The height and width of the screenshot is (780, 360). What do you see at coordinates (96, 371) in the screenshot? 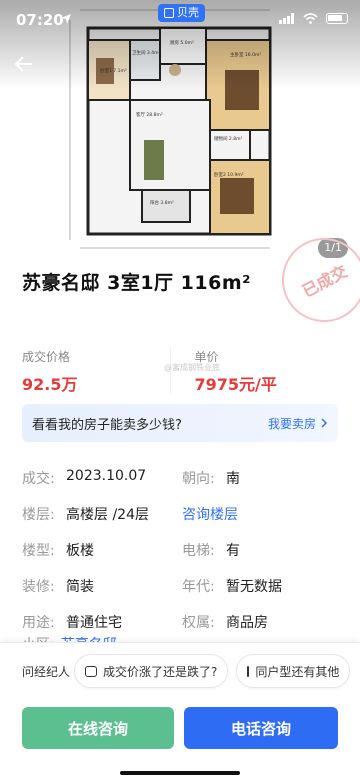
I see `deal-price: 成交价格 92.5万` at bounding box center [96, 371].